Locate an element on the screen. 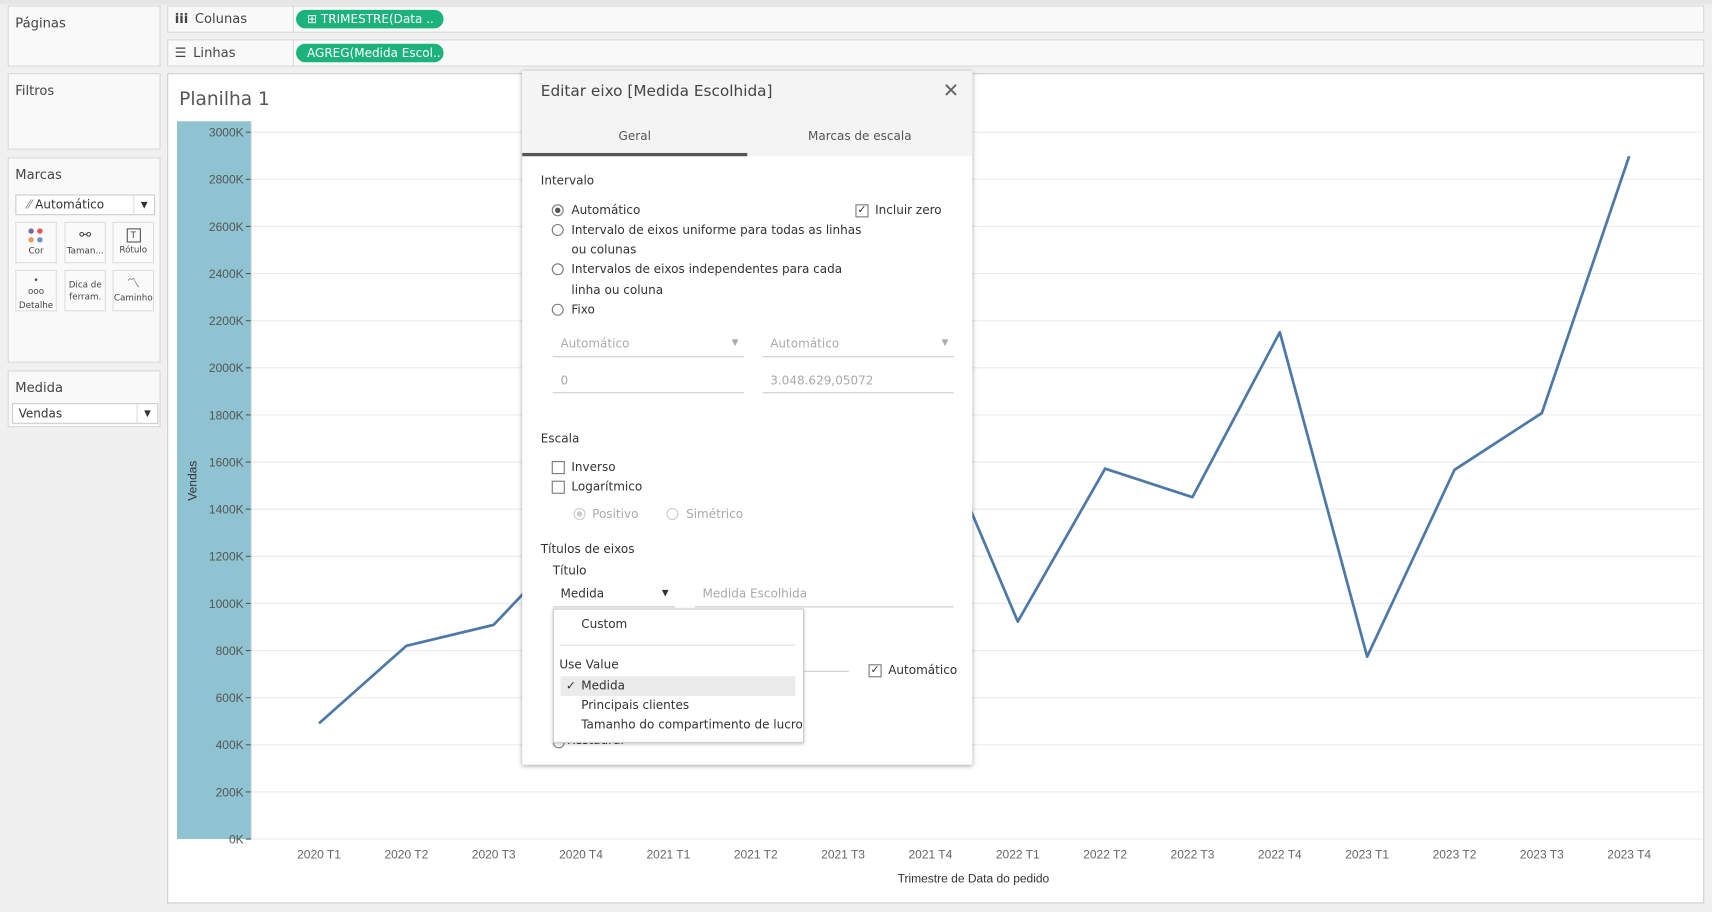  subtitle-auto-checkbox: ✓ is located at coordinates (875, 671).